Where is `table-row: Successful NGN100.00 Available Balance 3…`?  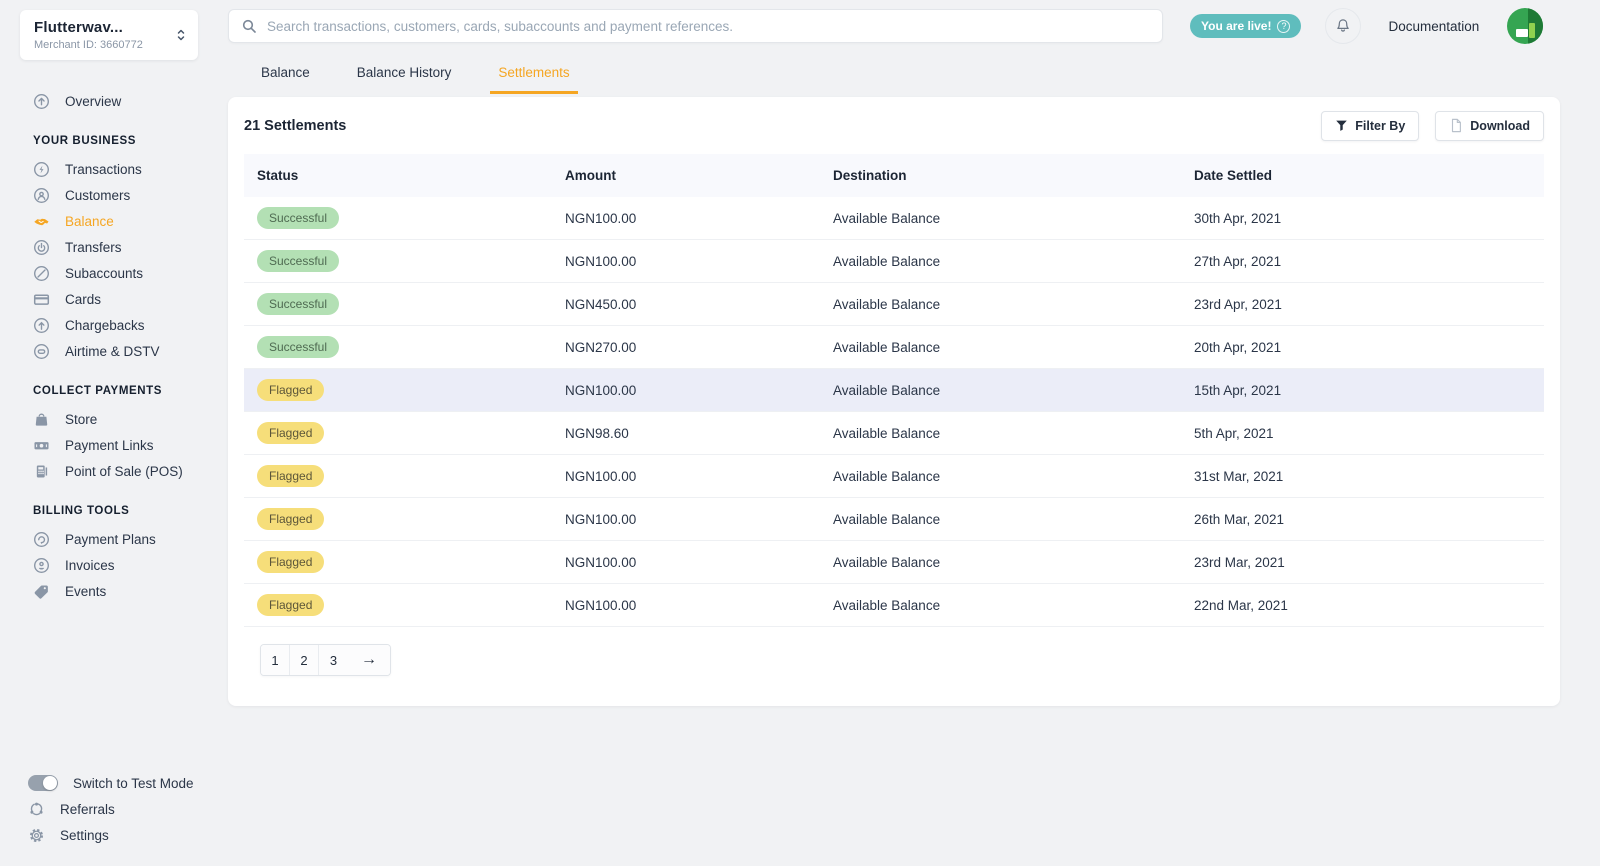 table-row: Successful NGN100.00 Available Balance 3… is located at coordinates (894, 218).